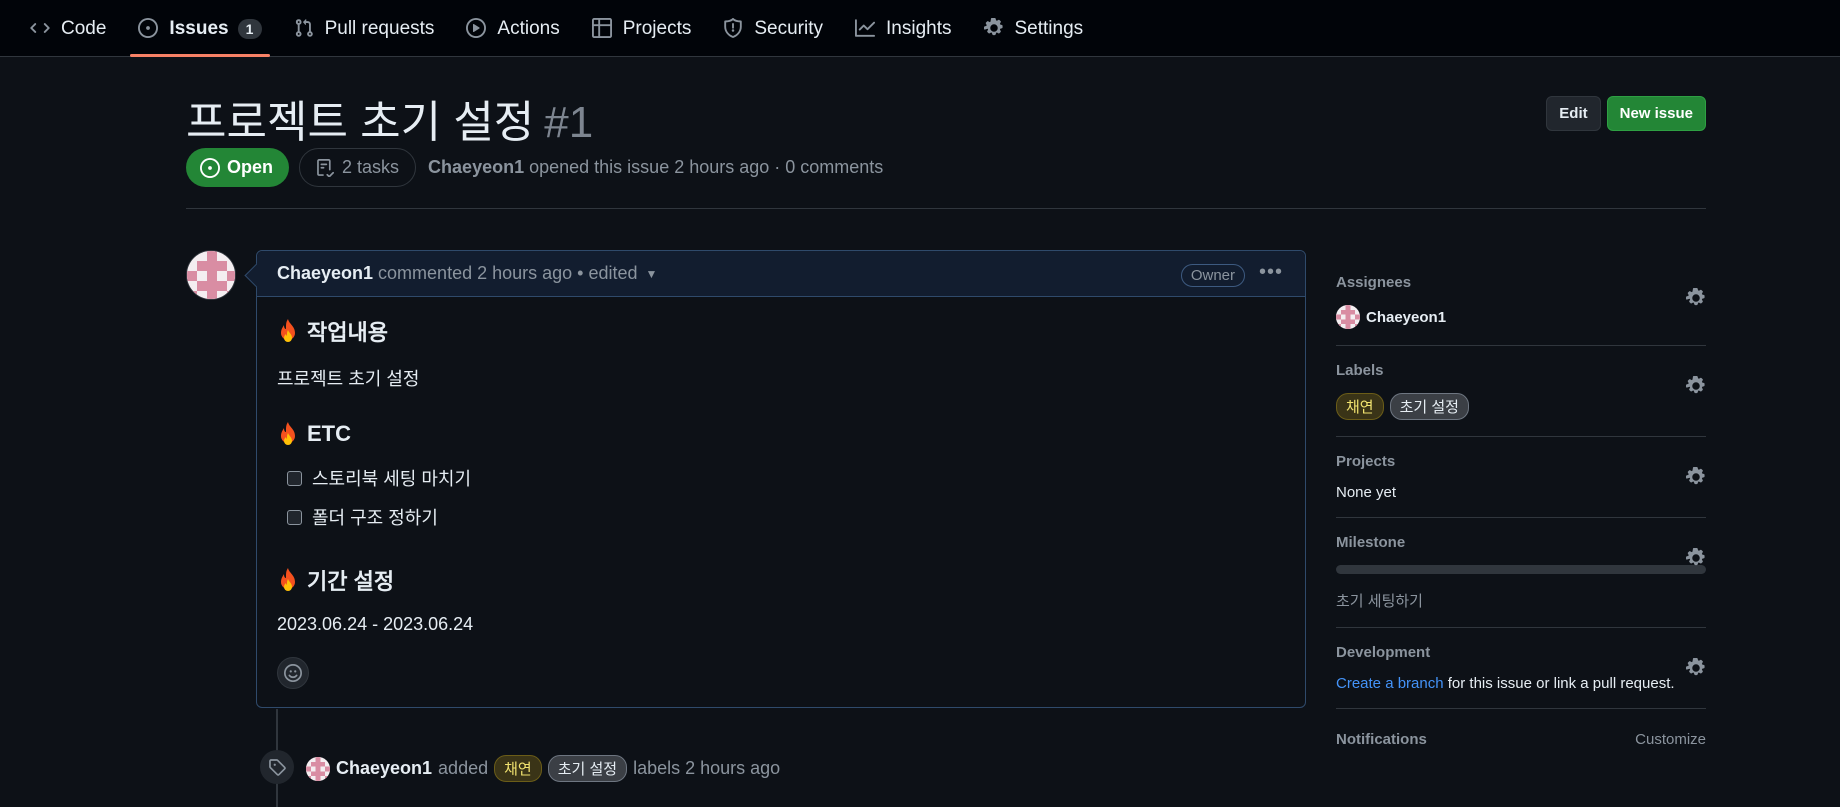 The width and height of the screenshot is (1840, 807). What do you see at coordinates (1521, 317) in the screenshot?
I see `assignee: Chaeyeon1` at bounding box center [1521, 317].